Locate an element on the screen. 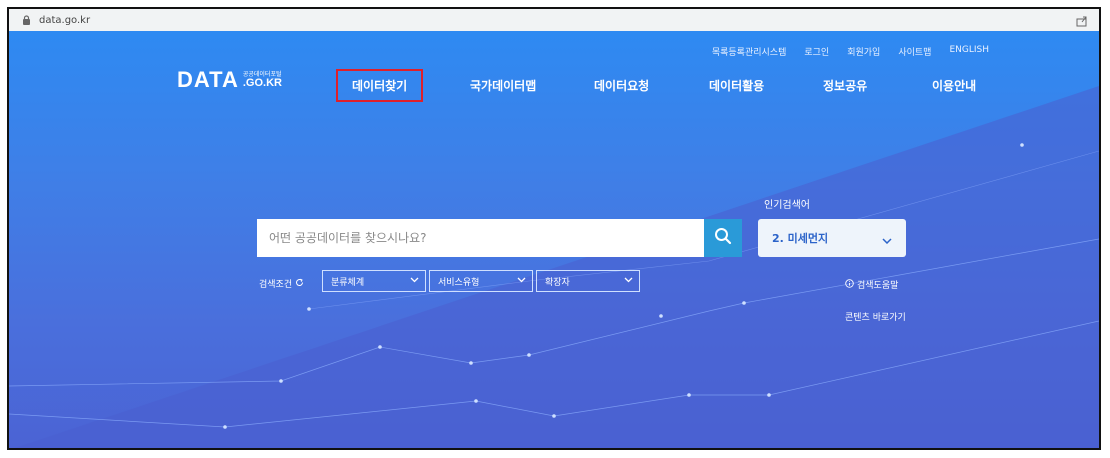 The image size is (1110, 458). service-type-select-label: 서비스유형 is located at coordinates (459, 282).